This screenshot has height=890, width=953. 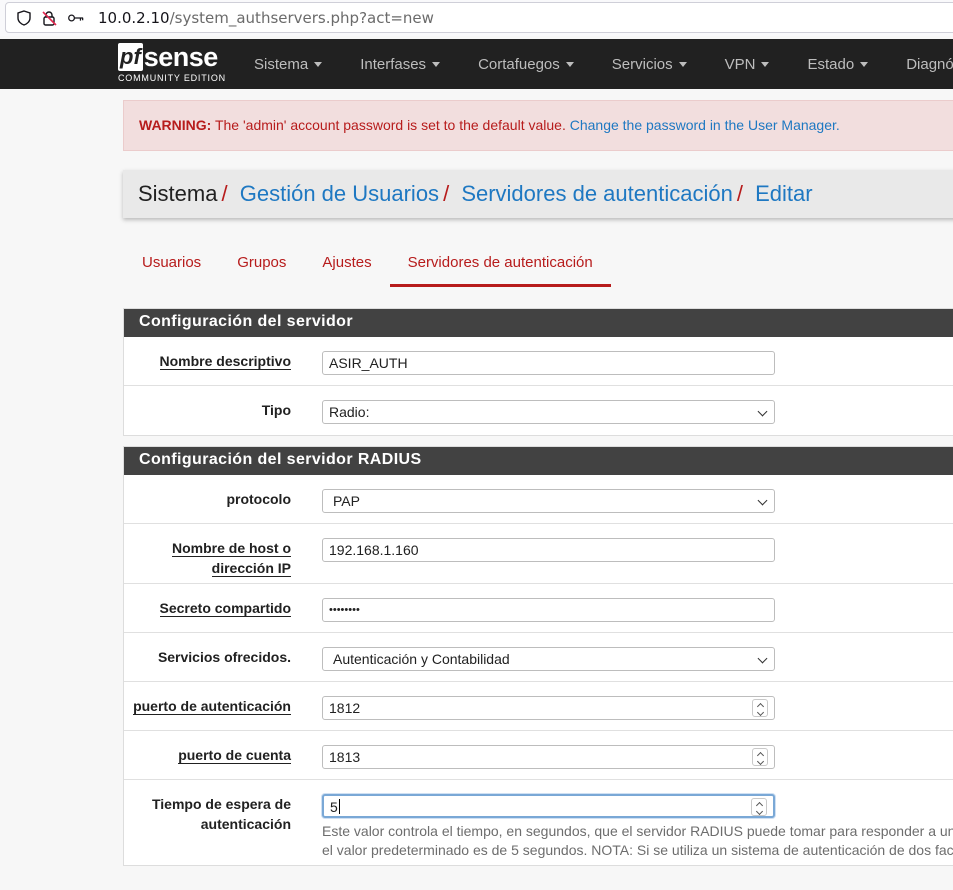 I want to click on breadcrumb-user-manager: Gestión de Usuarios, so click(x=339, y=193).